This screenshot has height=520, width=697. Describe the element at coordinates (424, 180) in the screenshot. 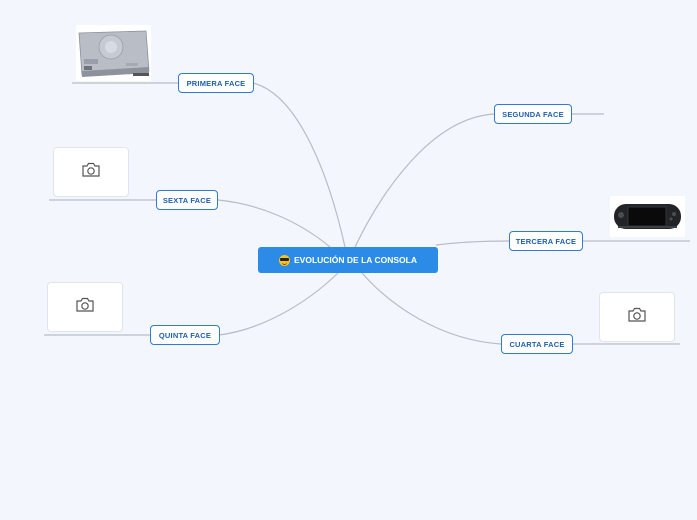

I see `link-segunda` at that location.